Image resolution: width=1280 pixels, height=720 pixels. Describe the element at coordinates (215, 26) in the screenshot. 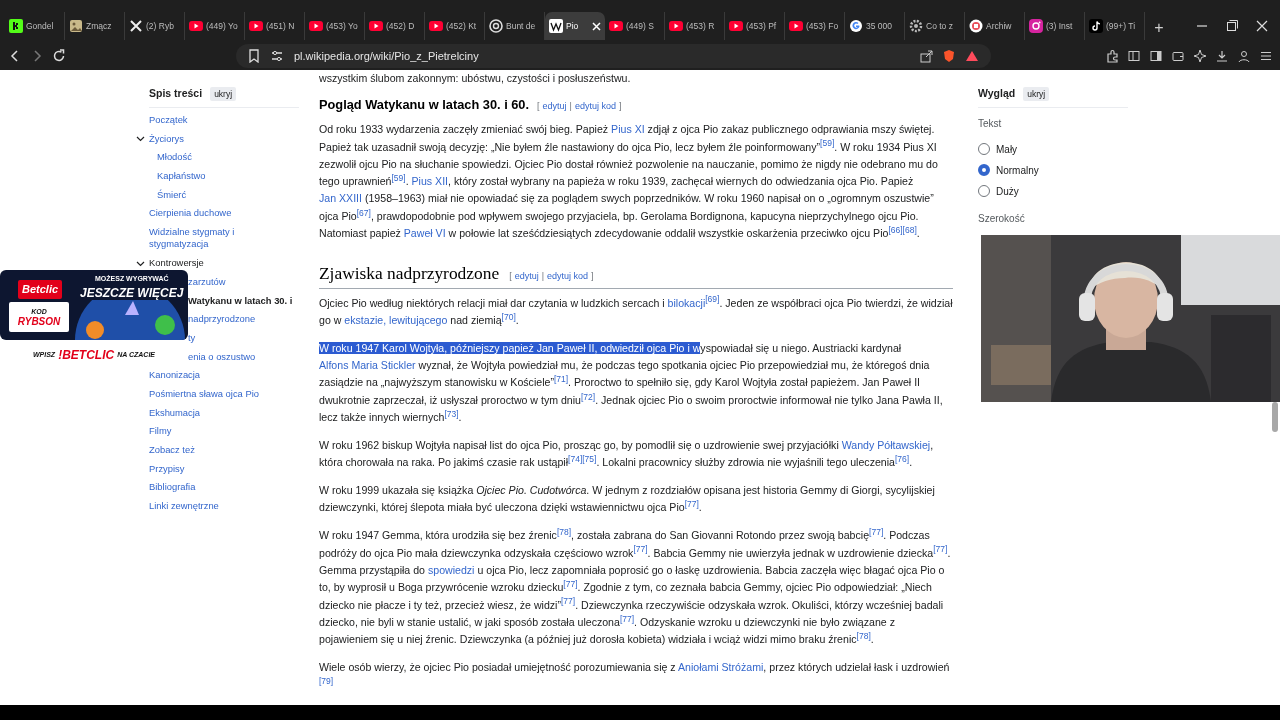

I see `browser-tab: (449) Yo` at that location.